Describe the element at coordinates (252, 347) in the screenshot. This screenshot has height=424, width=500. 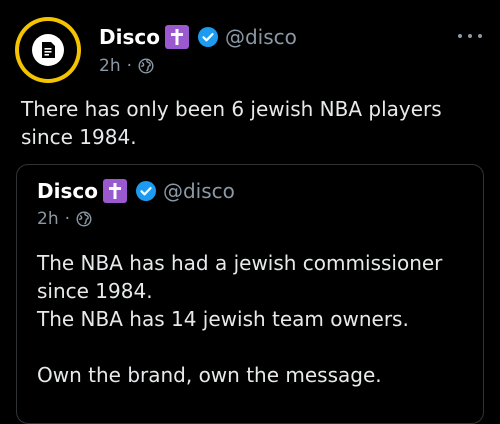
I see `quote-line-blank` at that location.